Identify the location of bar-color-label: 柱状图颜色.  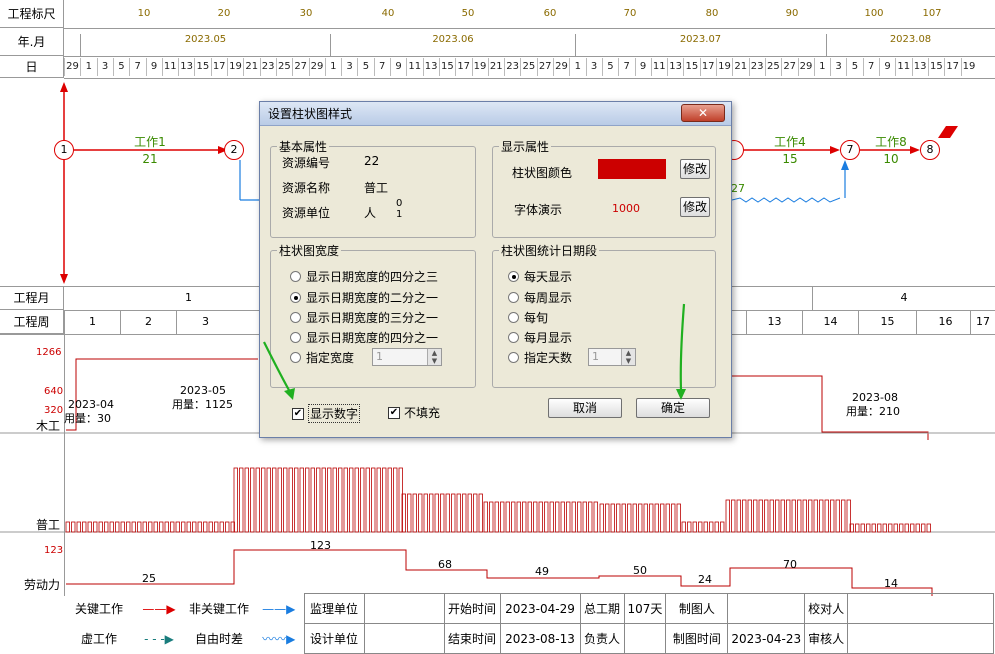
(542, 173).